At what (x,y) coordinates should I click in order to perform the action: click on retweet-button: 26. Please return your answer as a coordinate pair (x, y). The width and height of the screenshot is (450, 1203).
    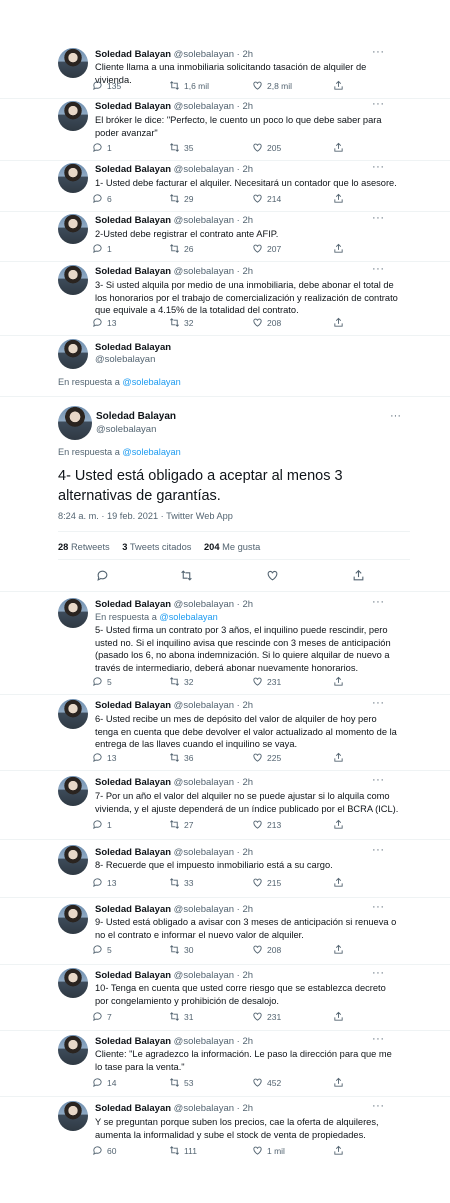
    Looking at the image, I should click on (181, 248).